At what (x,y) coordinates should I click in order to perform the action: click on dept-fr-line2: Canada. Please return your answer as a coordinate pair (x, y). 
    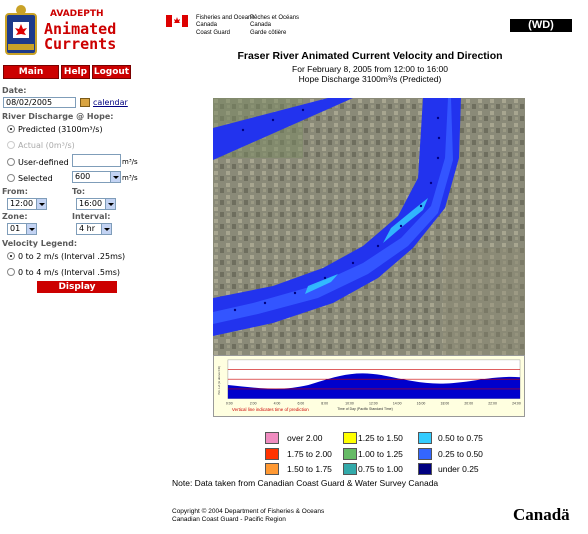
    Looking at the image, I should click on (261, 25).